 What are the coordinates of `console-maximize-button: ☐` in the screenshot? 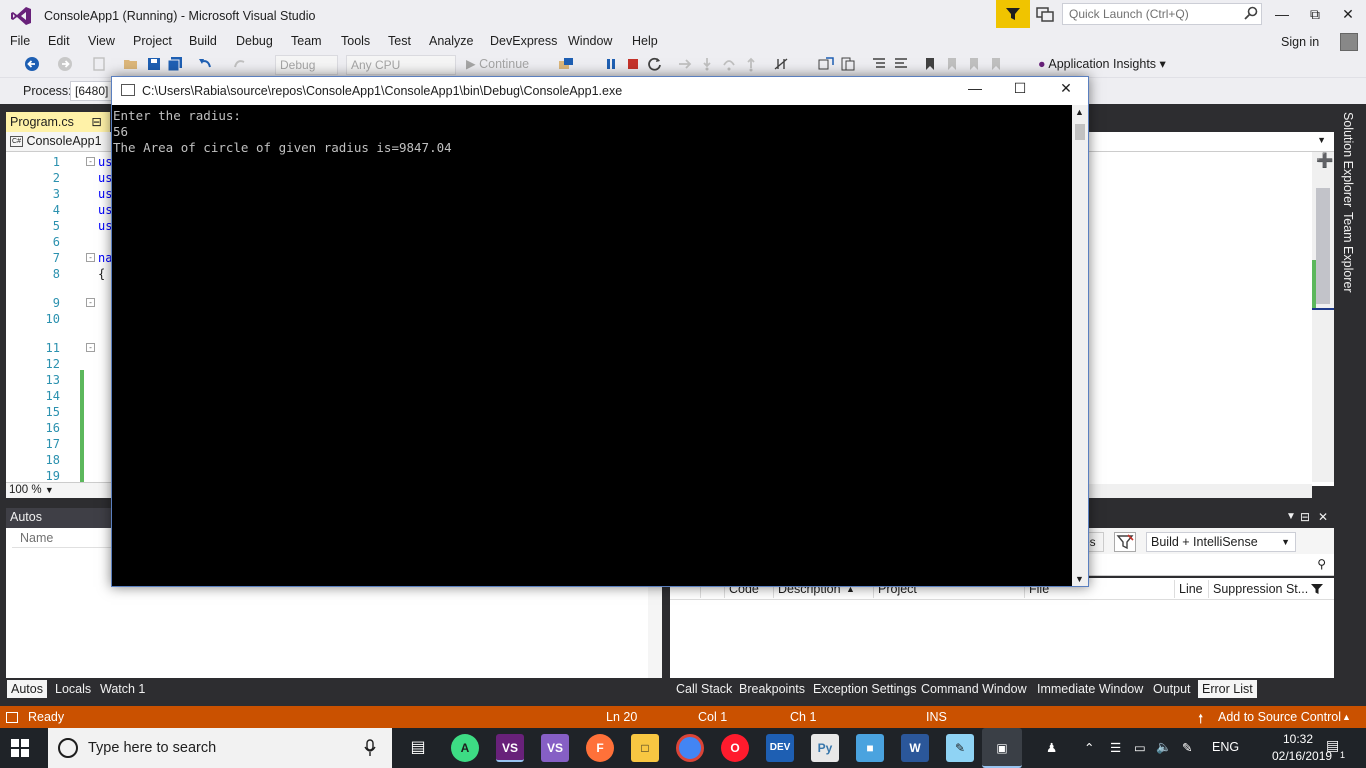 It's located at (1020, 91).